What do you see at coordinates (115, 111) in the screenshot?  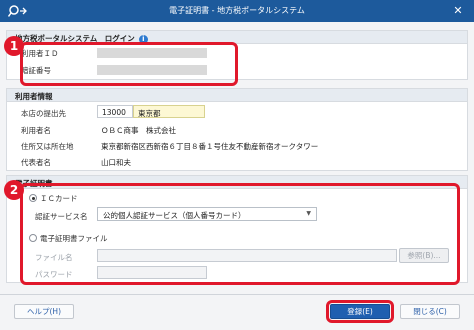 I see `office-code-field: 13000` at bounding box center [115, 111].